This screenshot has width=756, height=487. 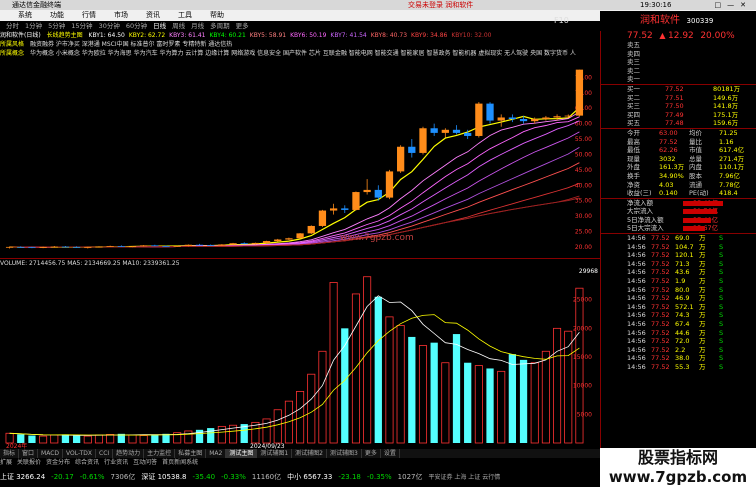 I want to click on indicator-tab-8: MA2, so click(x=216, y=453).